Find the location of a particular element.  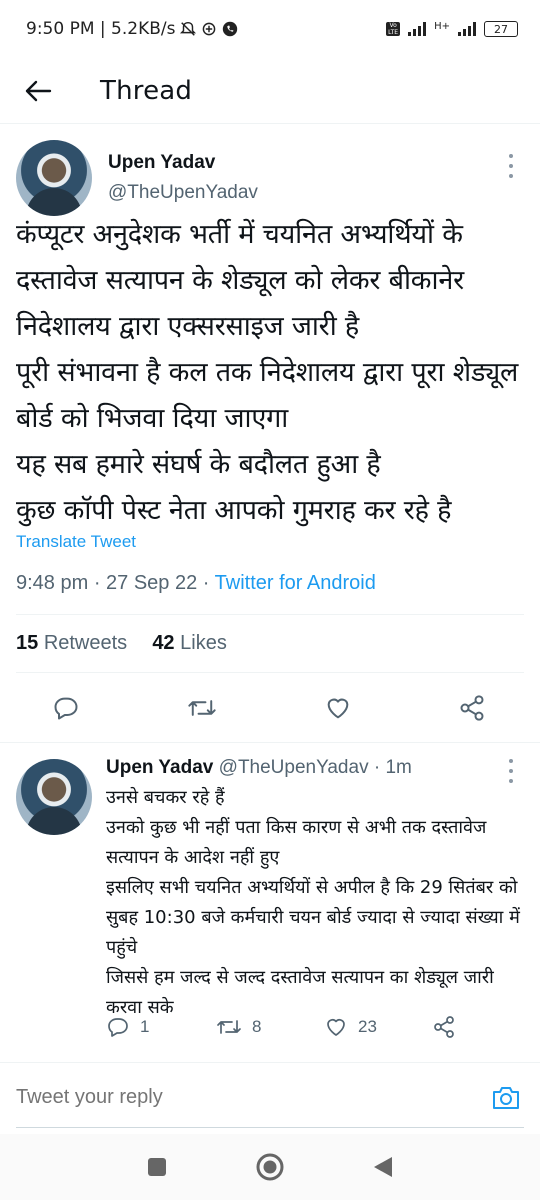

battery-icon: 27 is located at coordinates (501, 29).